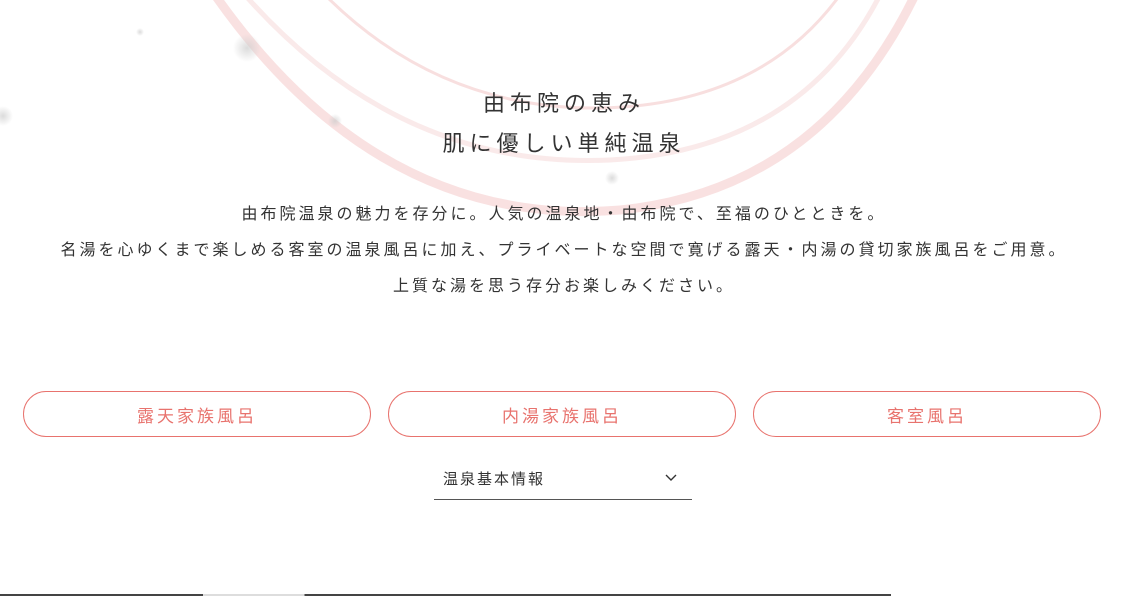 This screenshot has height=596, width=1128. I want to click on indoor-family-bath-button: 内湯家族風呂, so click(562, 414).